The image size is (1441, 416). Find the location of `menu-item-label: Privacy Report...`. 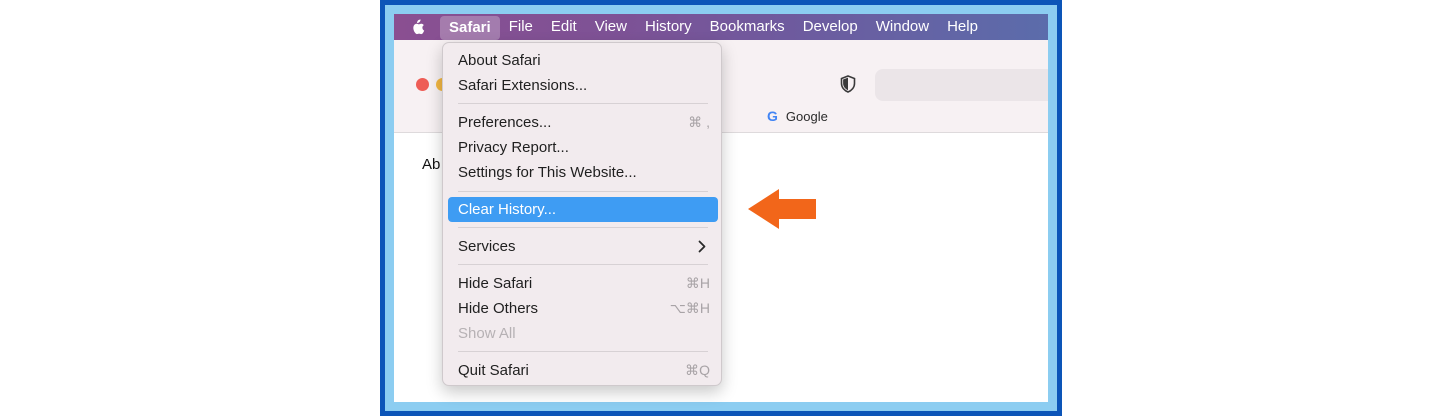

menu-item-label: Privacy Report... is located at coordinates (513, 147).